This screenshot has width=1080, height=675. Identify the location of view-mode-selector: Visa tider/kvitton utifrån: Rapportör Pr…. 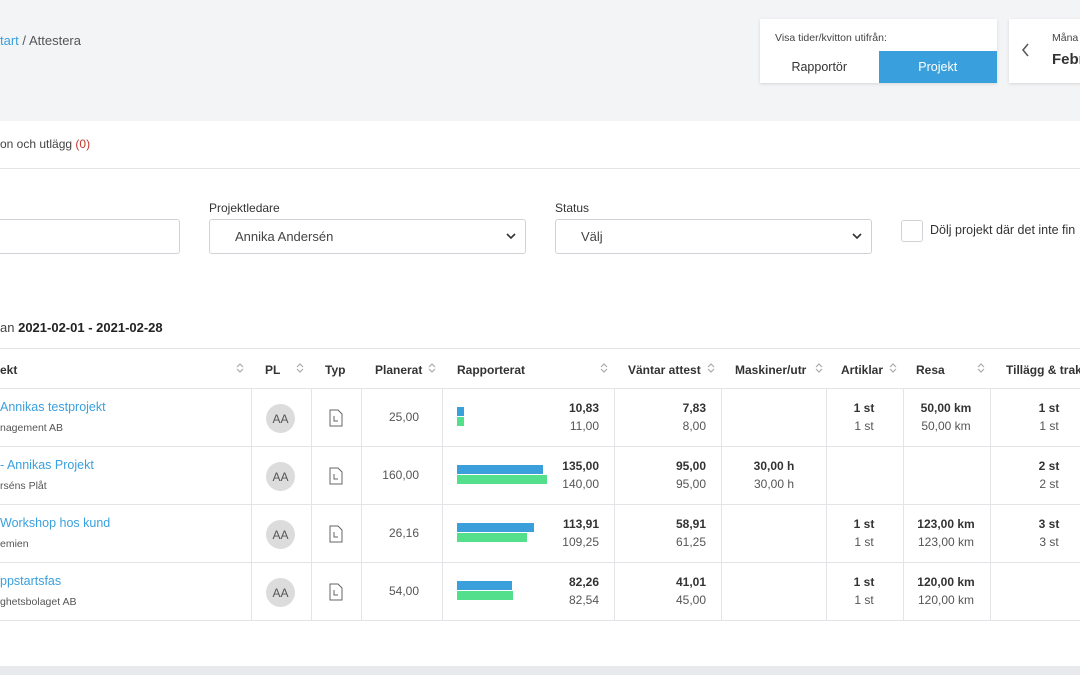
(878, 51).